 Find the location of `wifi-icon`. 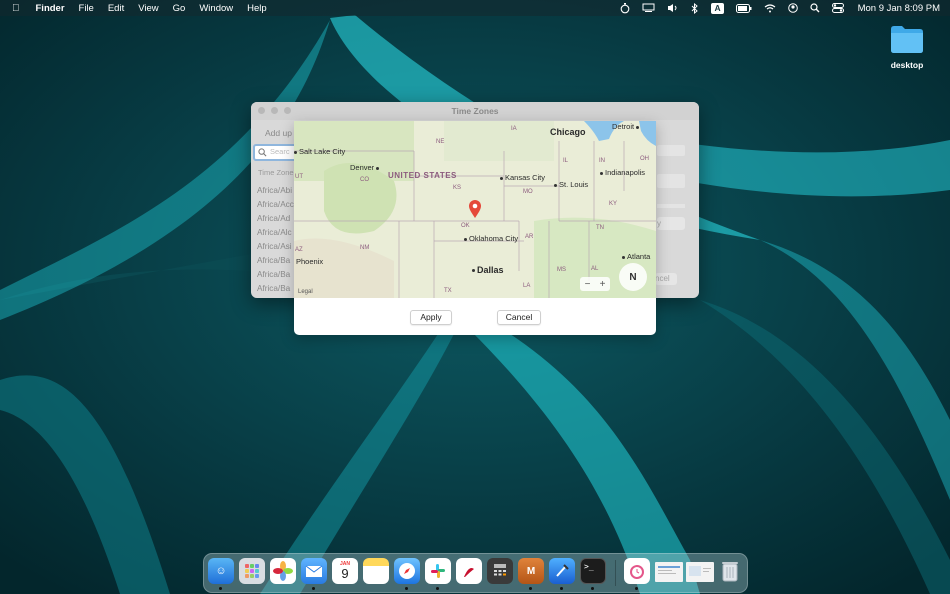

wifi-icon is located at coordinates (770, 8).